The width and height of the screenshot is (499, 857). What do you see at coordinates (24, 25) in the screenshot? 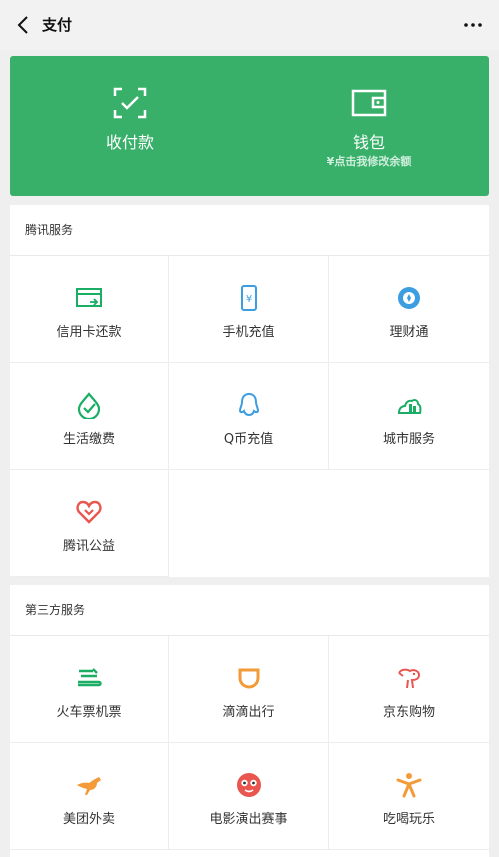
I see `back-arrow-icon` at bounding box center [24, 25].